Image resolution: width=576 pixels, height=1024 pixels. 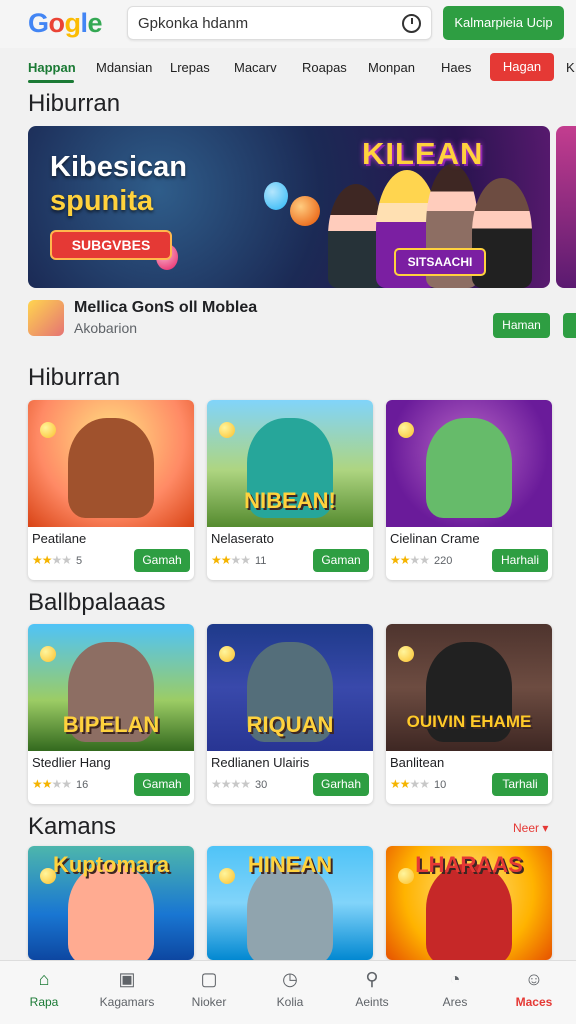 What do you see at coordinates (73, 23) in the screenshot?
I see `logo-letter: g` at bounding box center [73, 23].